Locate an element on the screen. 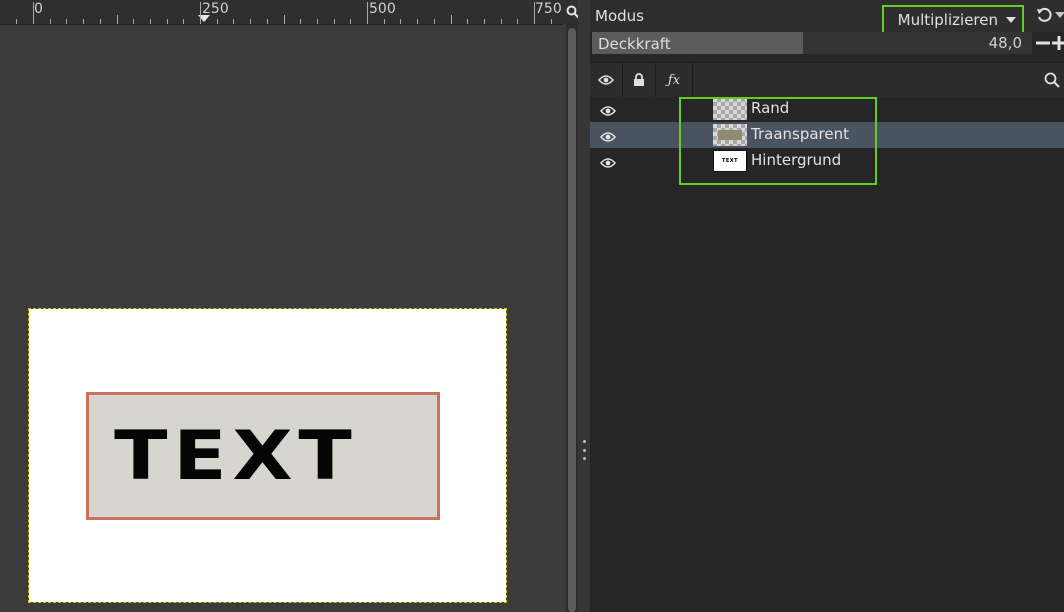 The height and width of the screenshot is (612, 1064). lock-column-header is located at coordinates (639, 80).